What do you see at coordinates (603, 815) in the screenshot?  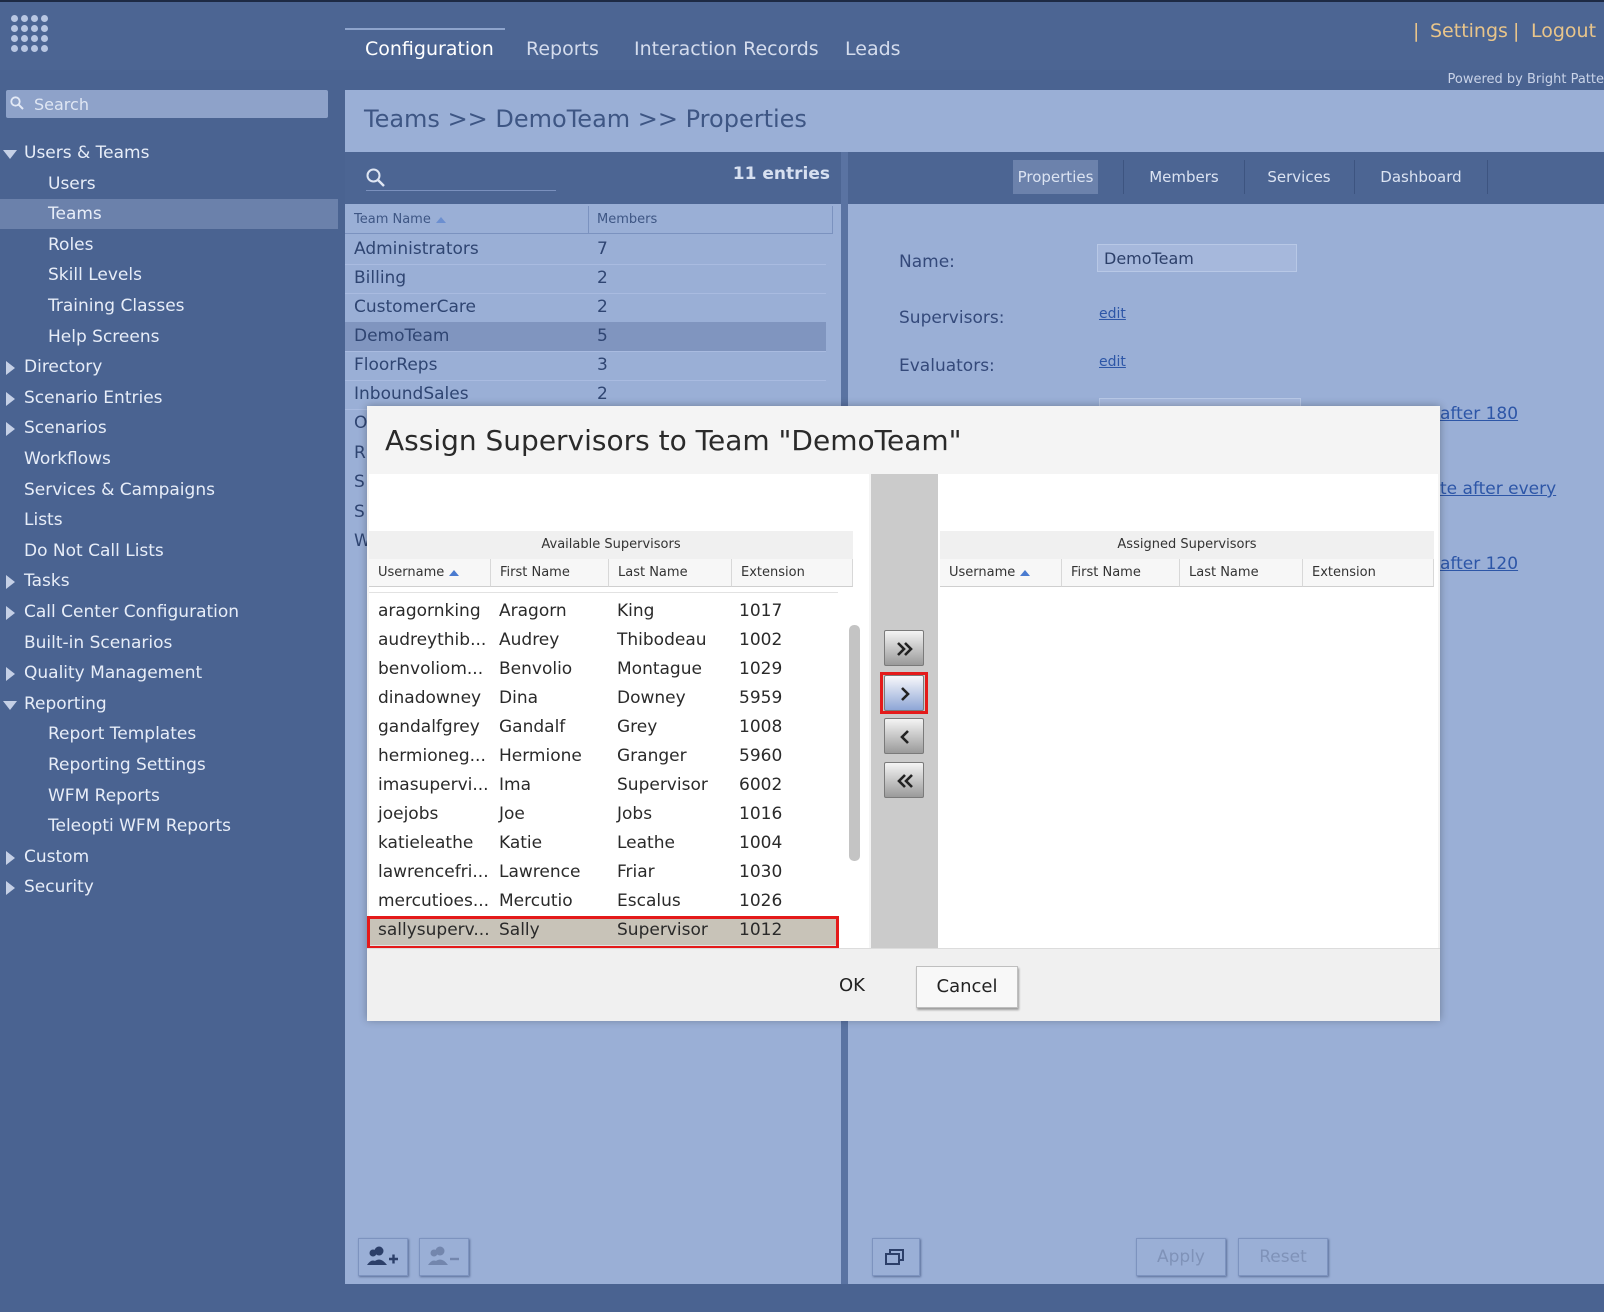 I see `supervisor-row: joejobs Joe Jobs 1016` at bounding box center [603, 815].